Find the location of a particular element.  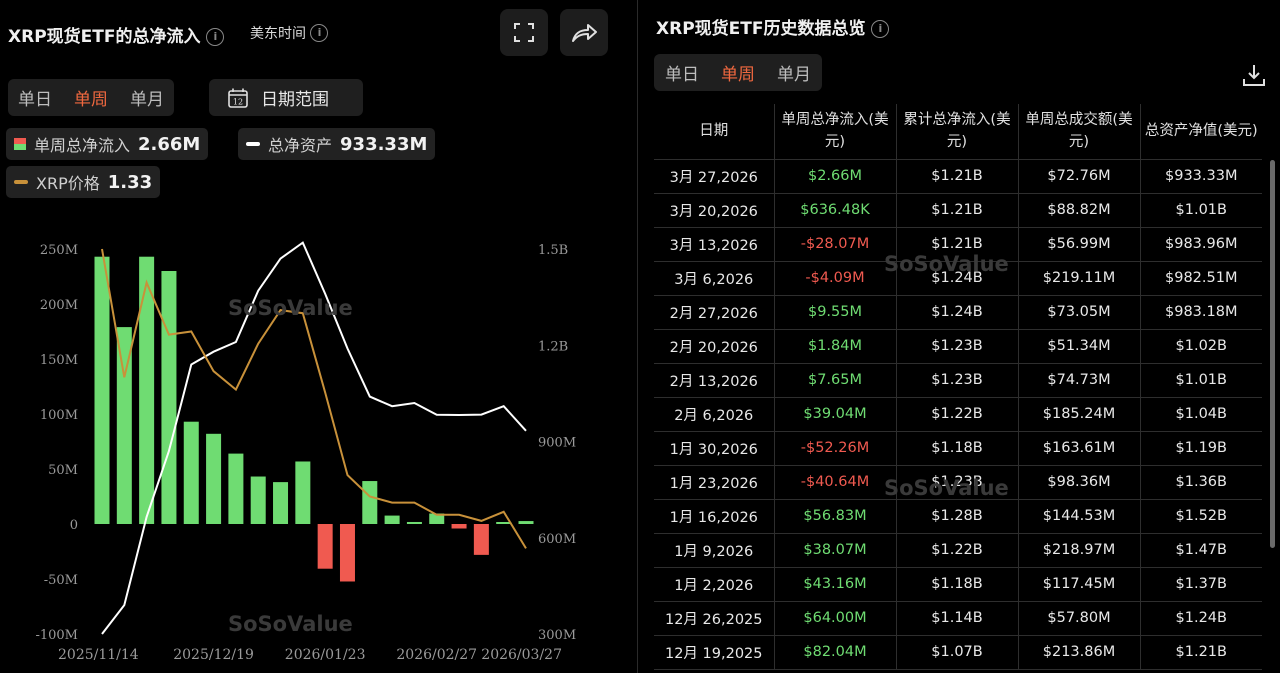

col-header-weekly-flow: 单周总净流入(美元) is located at coordinates (835, 132).